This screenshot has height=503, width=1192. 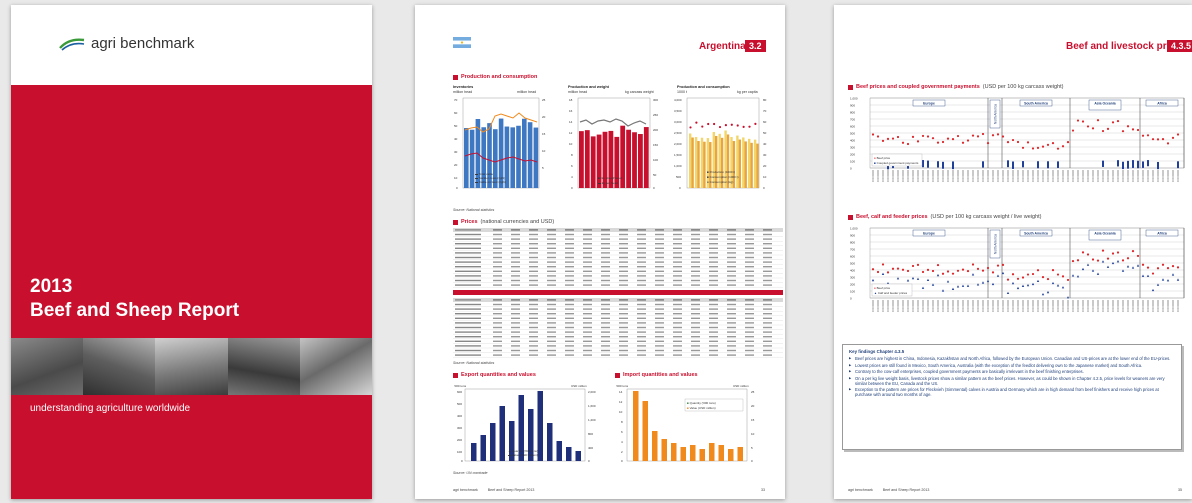 What do you see at coordinates (765, 133) in the screenshot?
I see `svg-text: 50` at bounding box center [765, 133].